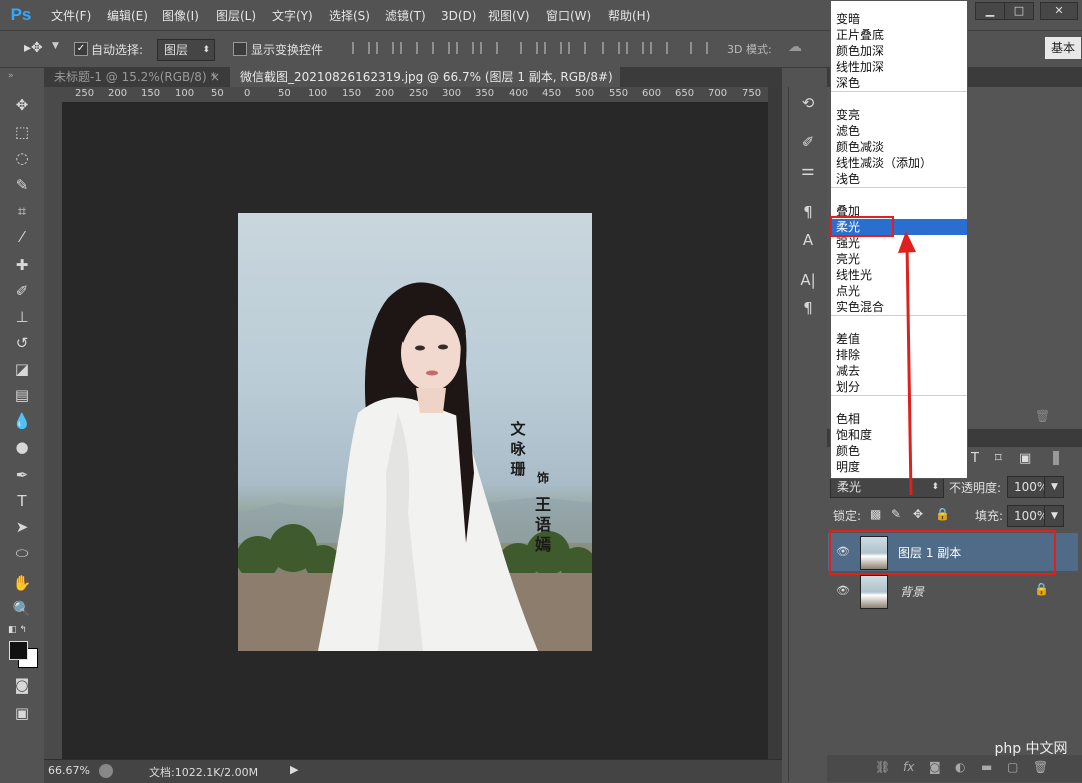 Image resolution: width=1082 pixels, height=783 pixels. I want to click on filter-smart-icon: ▣, so click(1025, 458).